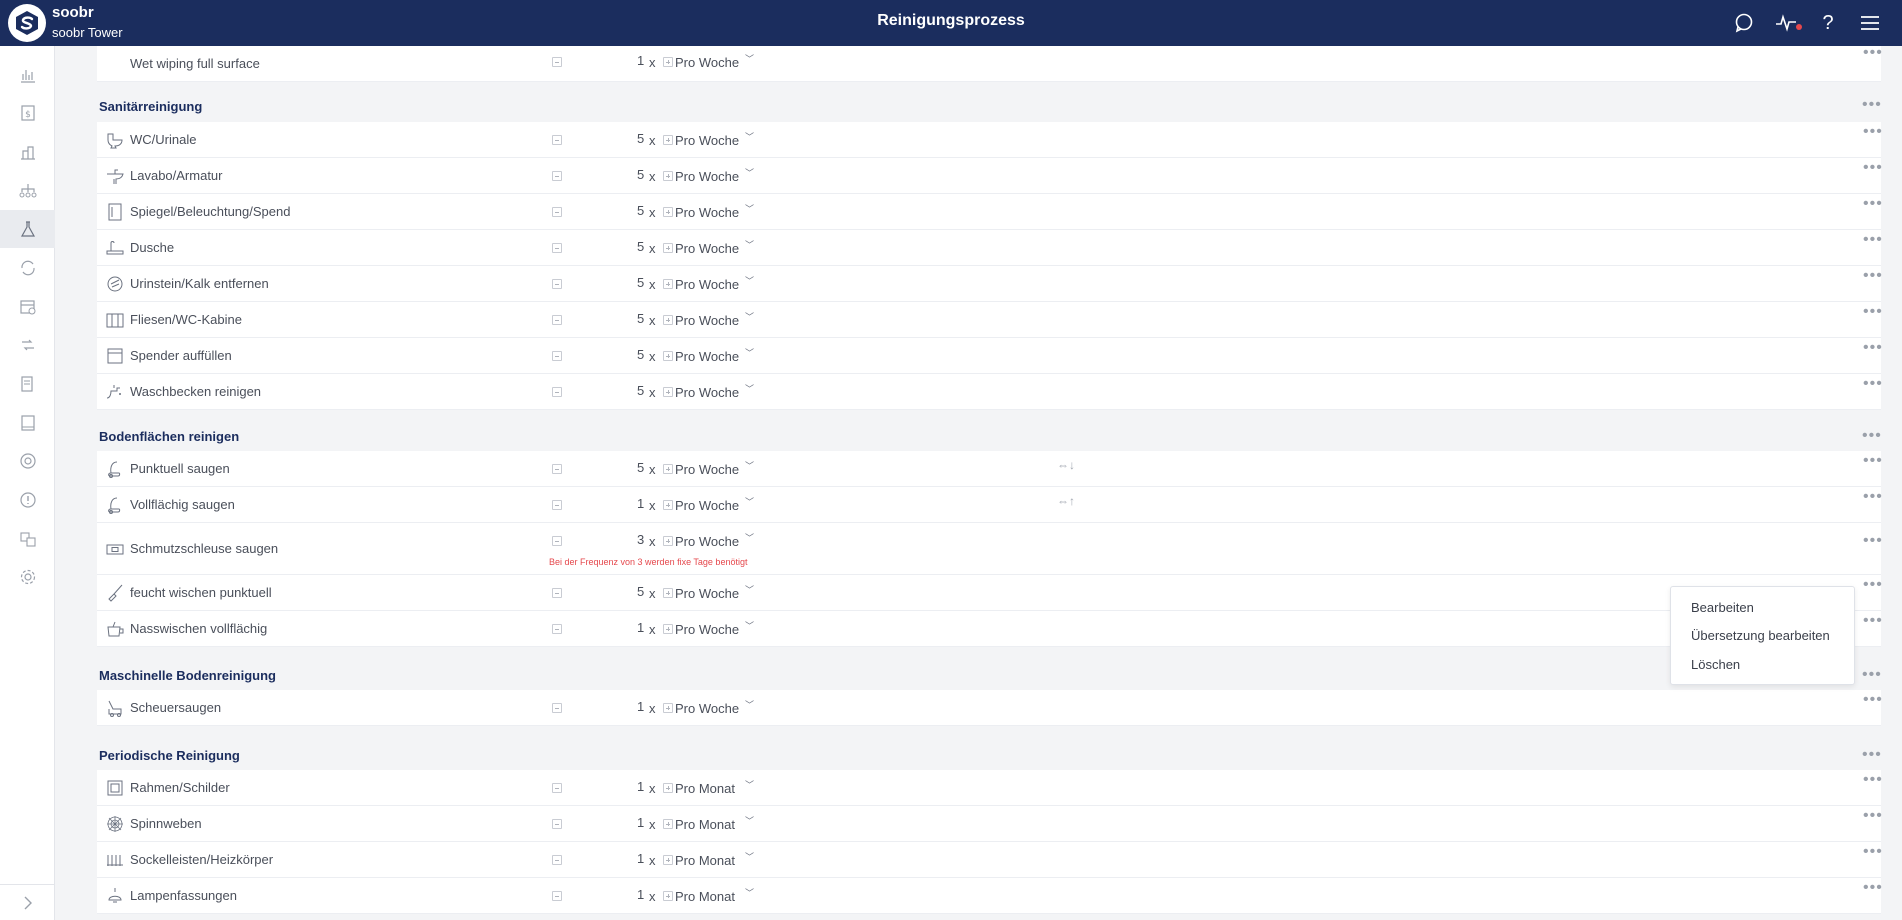  What do you see at coordinates (989, 248) in the screenshot?
I see `task-row: Dusche 5 x Pro Woche ﹀ •••` at bounding box center [989, 248].